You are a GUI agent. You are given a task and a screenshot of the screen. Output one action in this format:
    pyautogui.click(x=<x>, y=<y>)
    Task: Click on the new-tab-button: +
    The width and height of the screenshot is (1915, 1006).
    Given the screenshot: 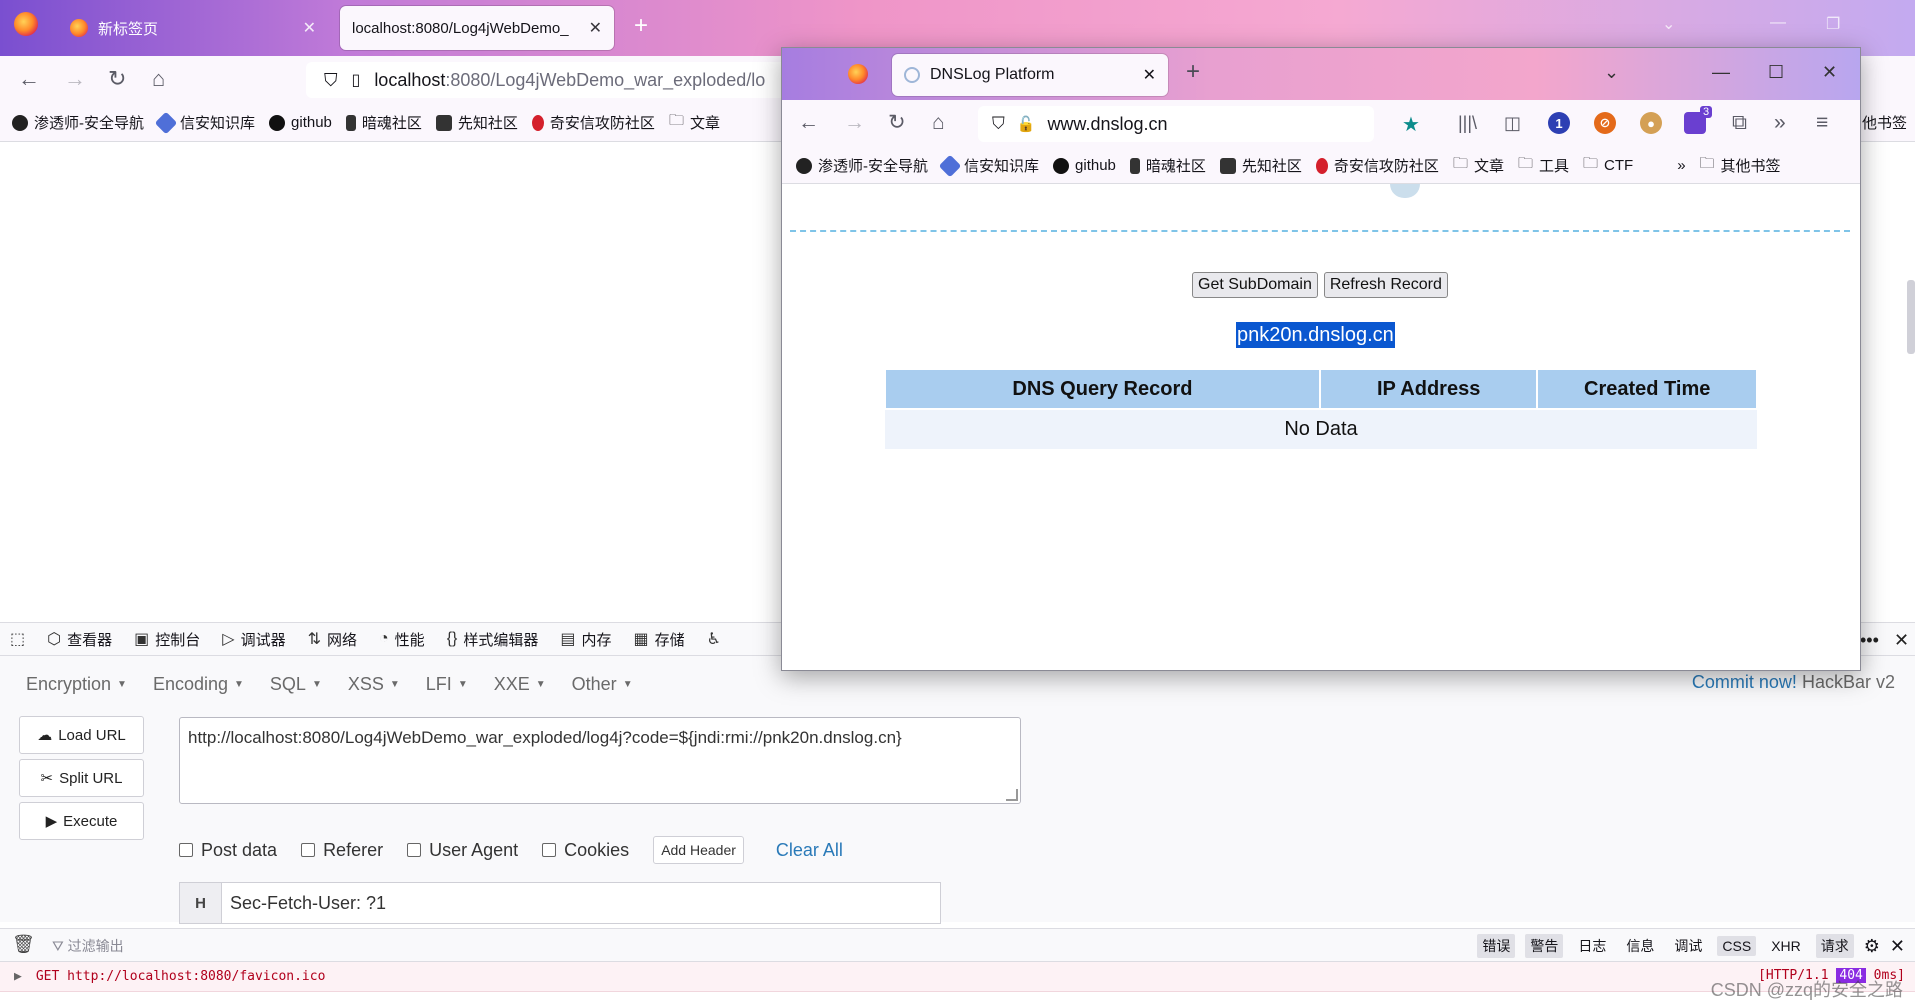 What is the action you would take?
    pyautogui.click(x=641, y=26)
    